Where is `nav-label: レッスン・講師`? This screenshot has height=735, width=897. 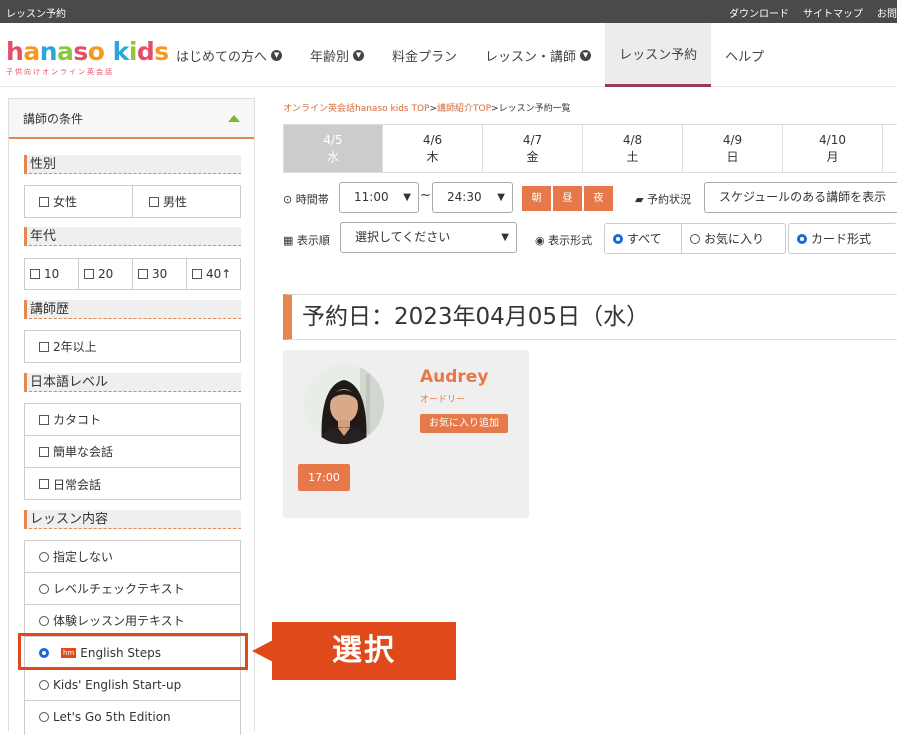 nav-label: レッスン・講師 is located at coordinates (531, 57).